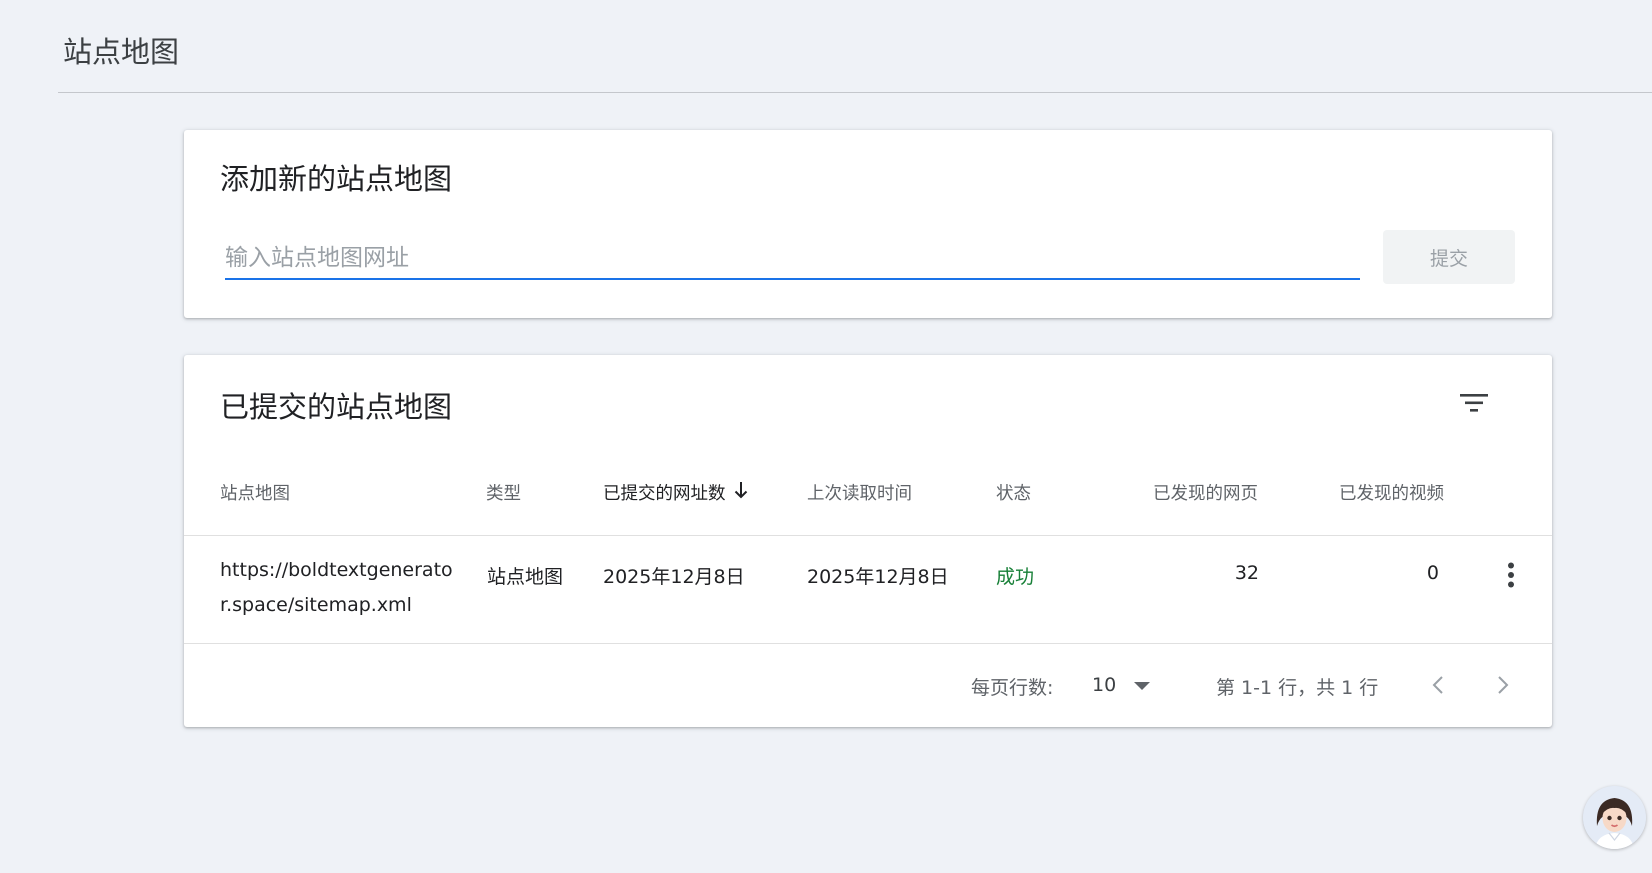 This screenshot has height=873, width=1652. What do you see at coordinates (336, 407) in the screenshot?
I see `submitted-sitemaps-title: 已提交的站点地图` at bounding box center [336, 407].